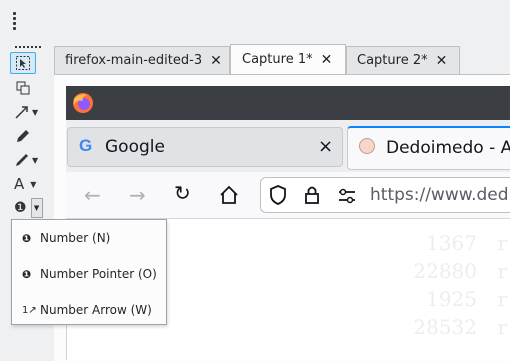 This screenshot has height=361, width=510. What do you see at coordinates (86, 145) in the screenshot?
I see `google-icon: G` at bounding box center [86, 145].